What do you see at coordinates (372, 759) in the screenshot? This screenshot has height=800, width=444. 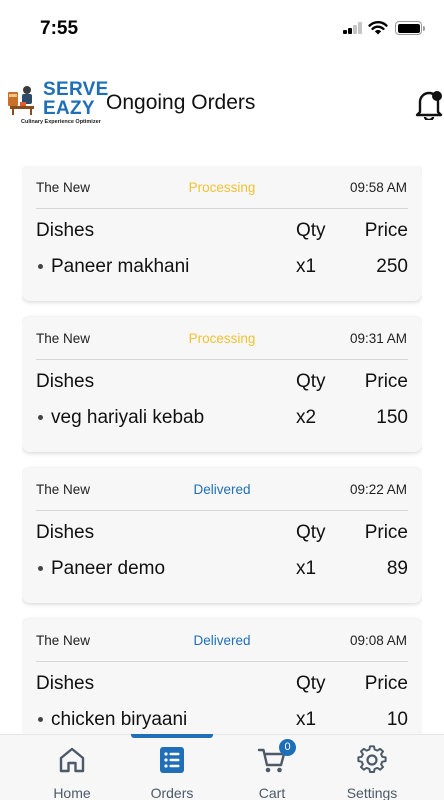 I see `gear-icon` at bounding box center [372, 759].